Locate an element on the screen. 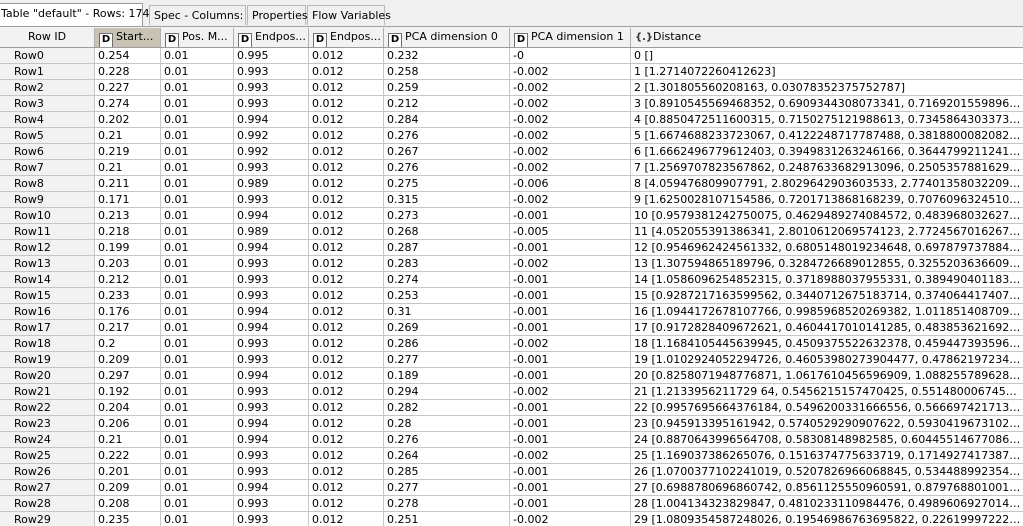  table-row: Row0 0.254 0.01 0.995 0.012 0.232 -0 0 [] is located at coordinates (511, 56).